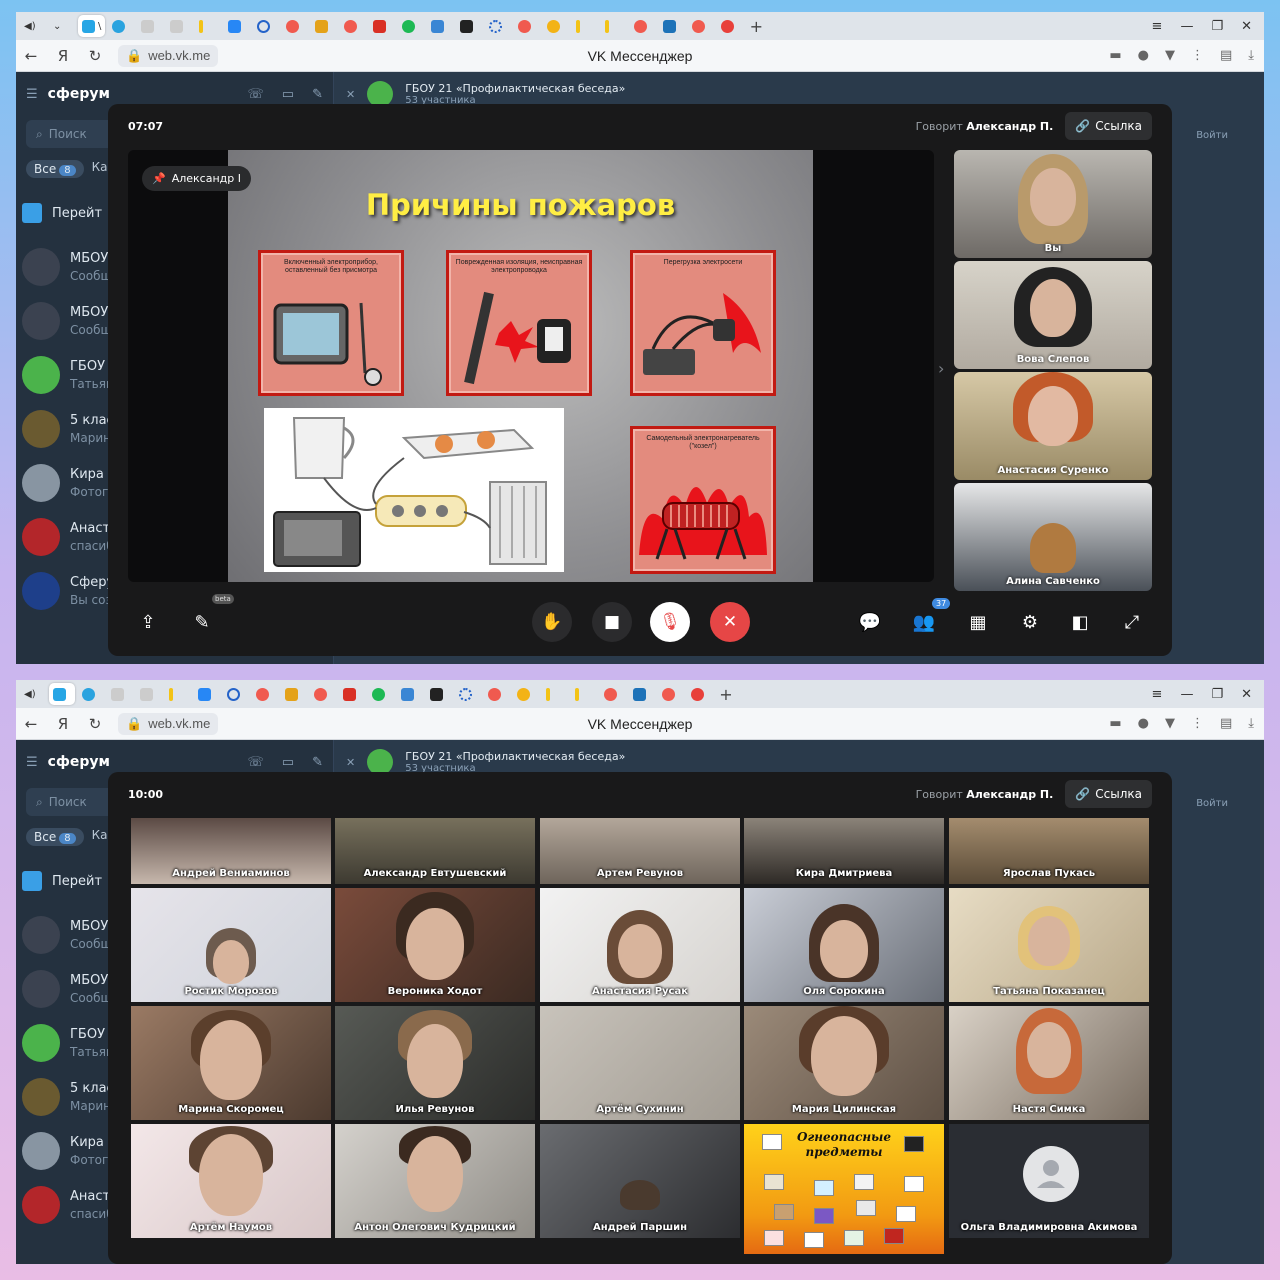 The image size is (1280, 1280). I want to click on download-icon: ⤓, so click(1251, 55).